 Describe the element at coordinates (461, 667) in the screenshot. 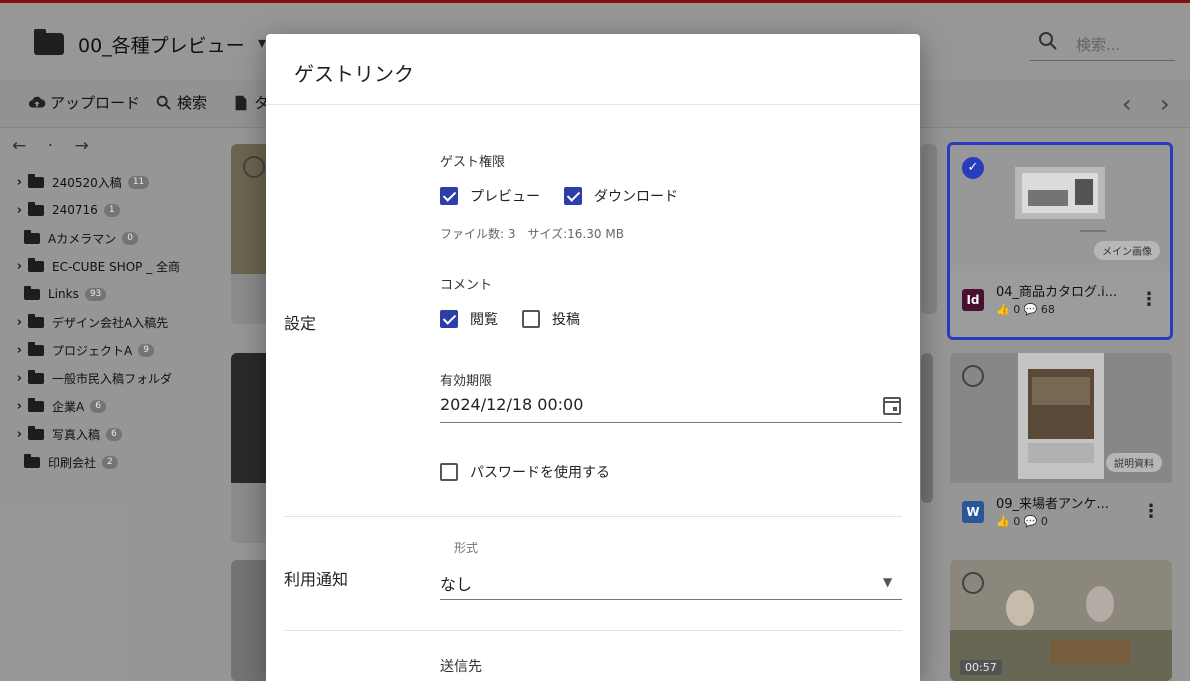

I see `recipient-label: 送信先` at that location.